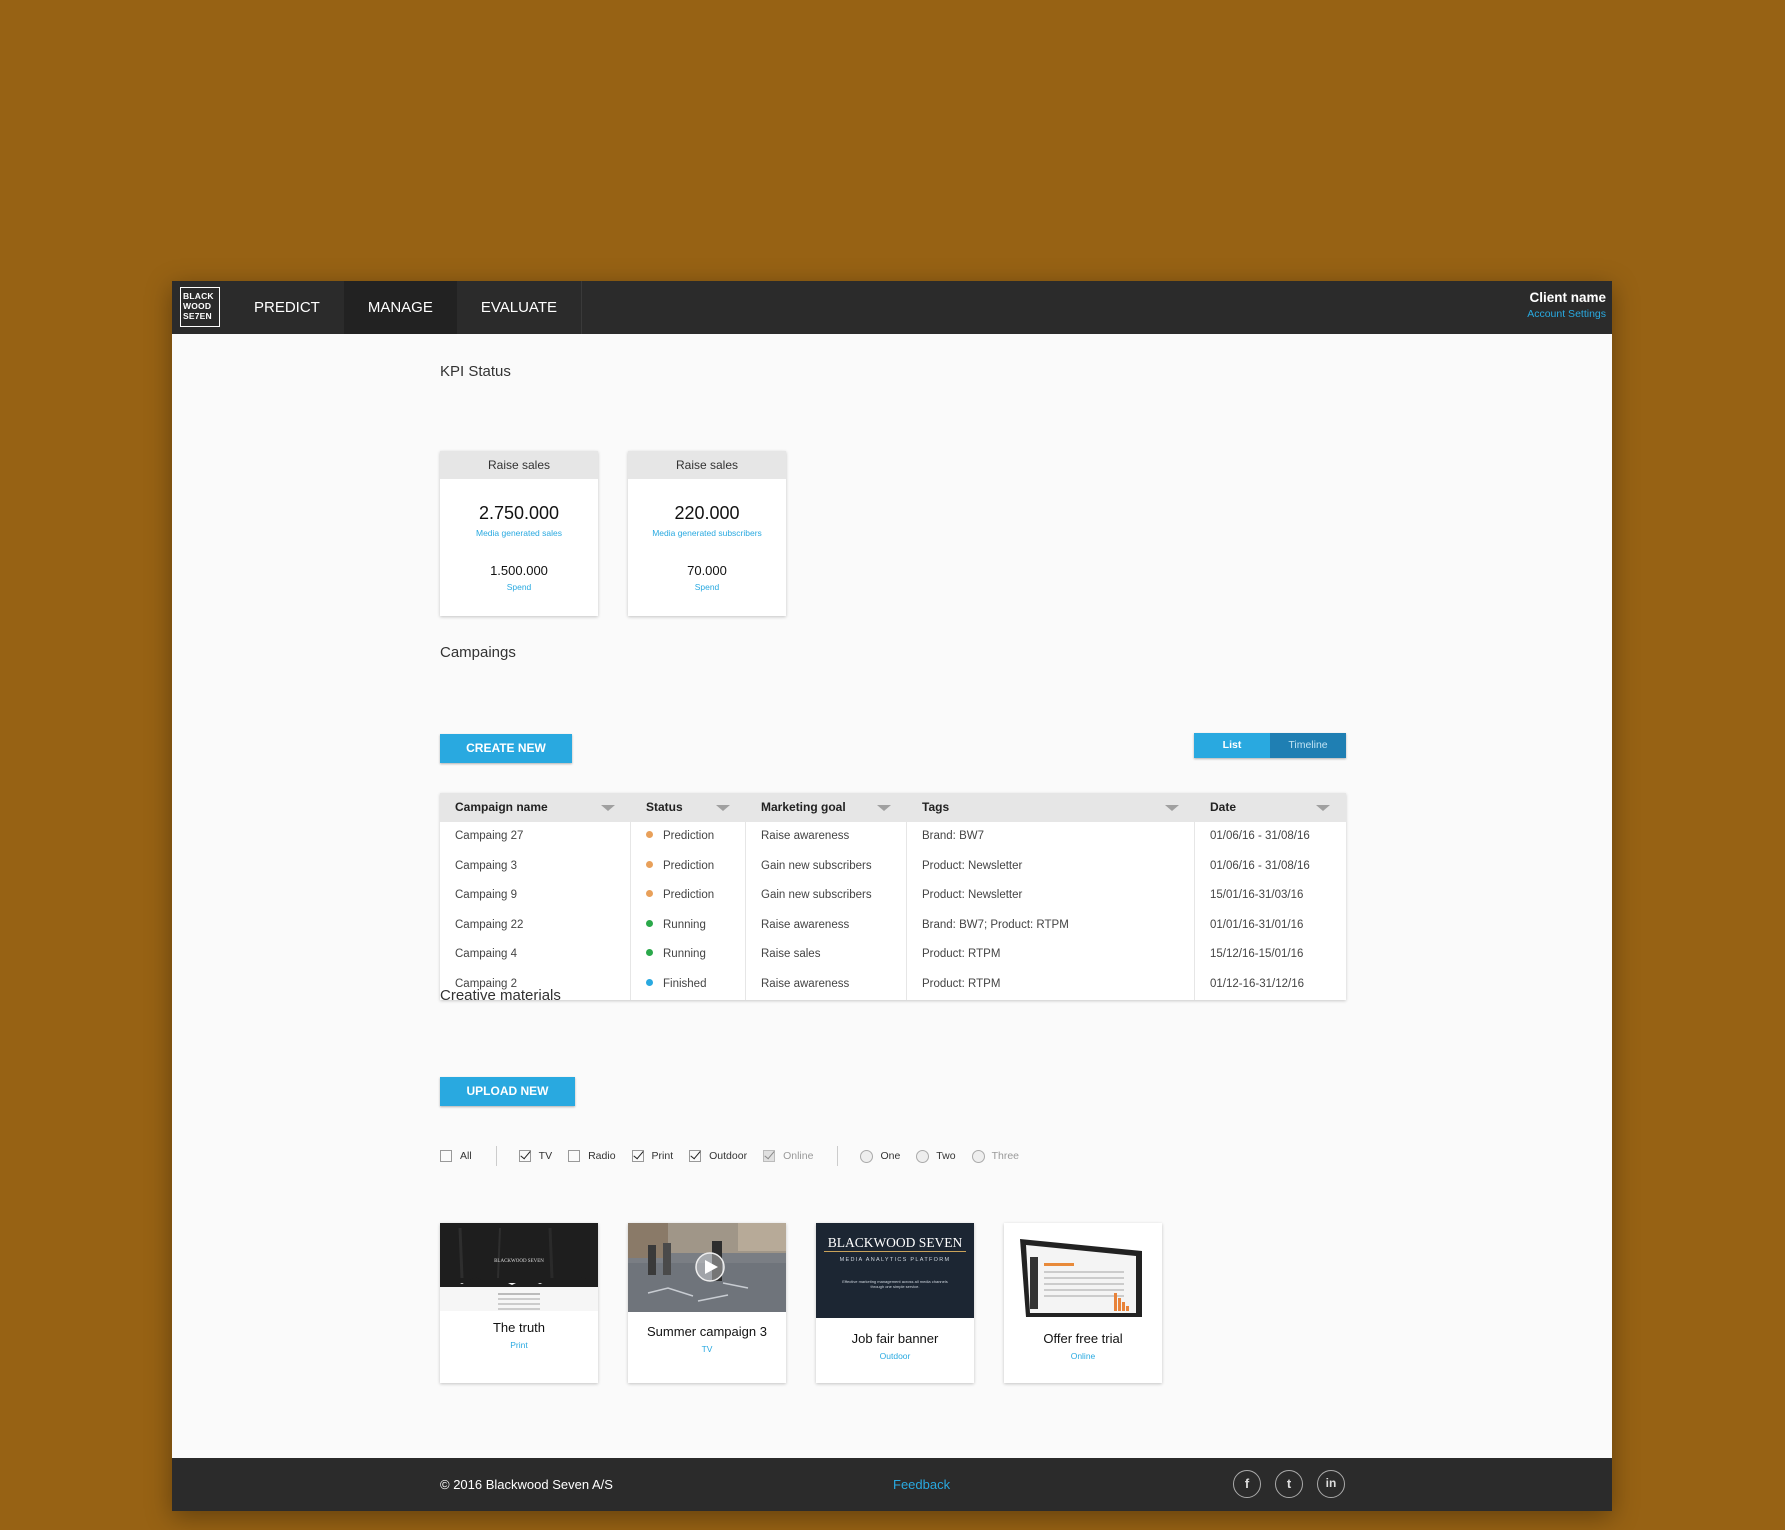 This screenshot has height=1530, width=1785. What do you see at coordinates (519, 513) in the screenshot?
I see `kpi-value: 2.750.000` at bounding box center [519, 513].